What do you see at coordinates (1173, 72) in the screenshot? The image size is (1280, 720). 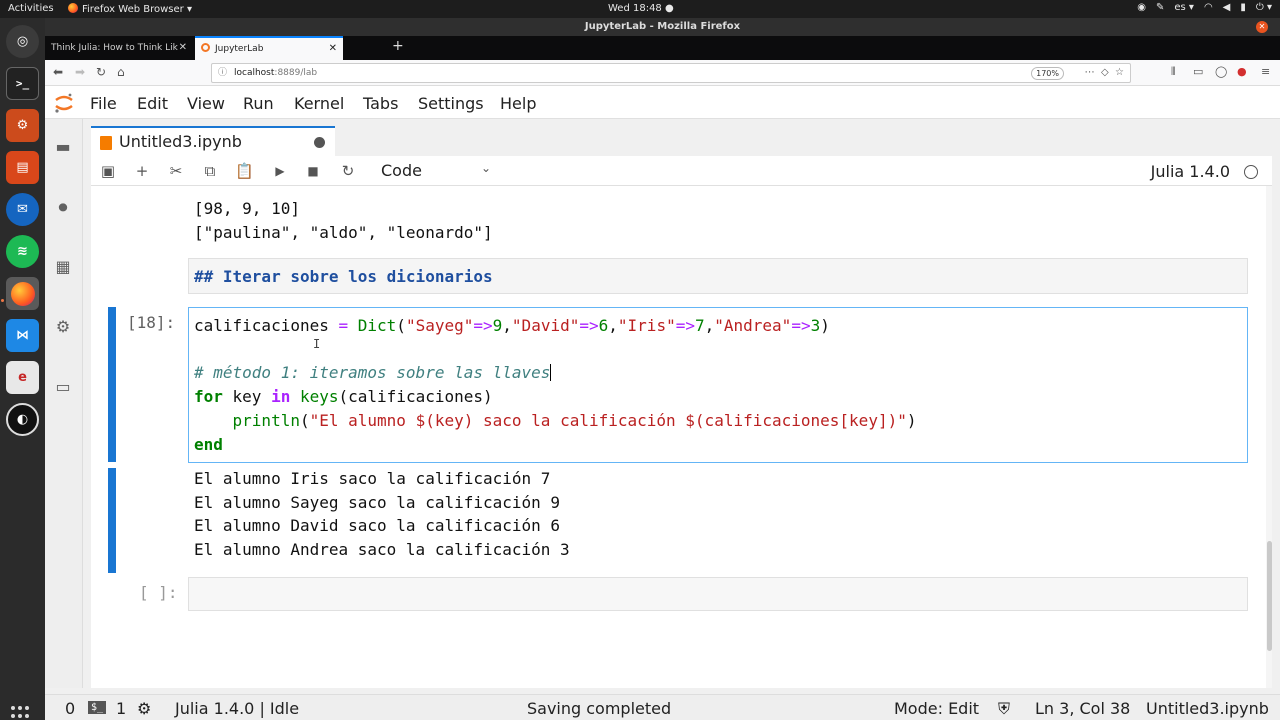 I see `library-icon: ⫴` at bounding box center [1173, 72].